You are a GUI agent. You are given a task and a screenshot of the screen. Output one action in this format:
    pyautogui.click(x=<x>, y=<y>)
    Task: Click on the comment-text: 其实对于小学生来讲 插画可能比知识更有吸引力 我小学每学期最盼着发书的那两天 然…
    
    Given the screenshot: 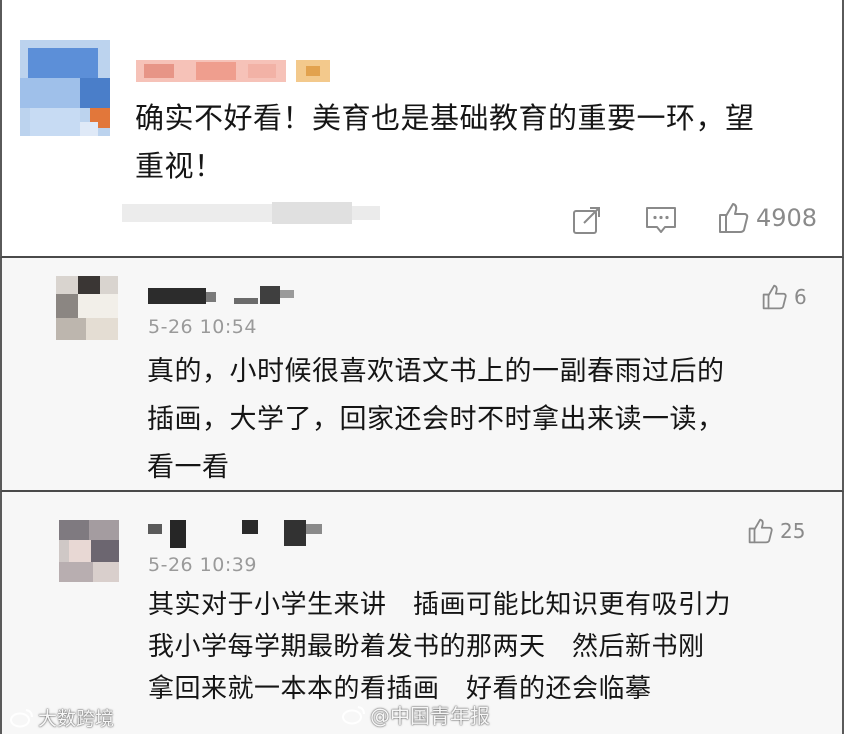 What is the action you would take?
    pyautogui.click(x=439, y=647)
    